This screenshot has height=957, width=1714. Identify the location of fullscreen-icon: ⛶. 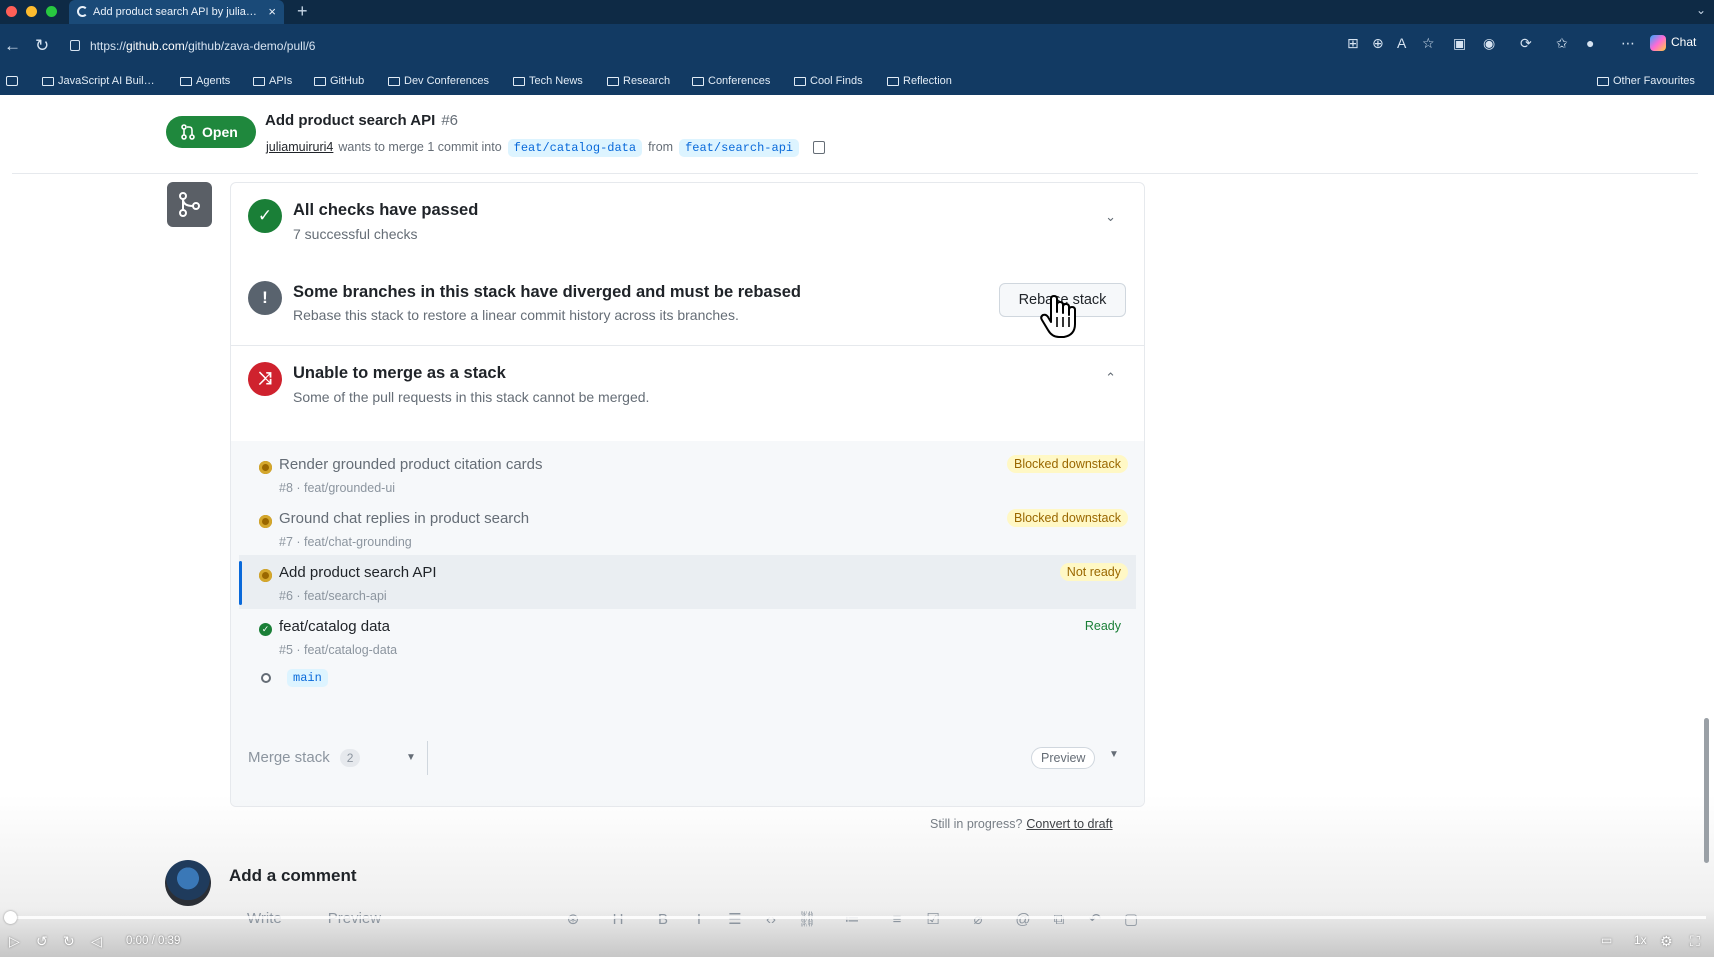
(1695, 941).